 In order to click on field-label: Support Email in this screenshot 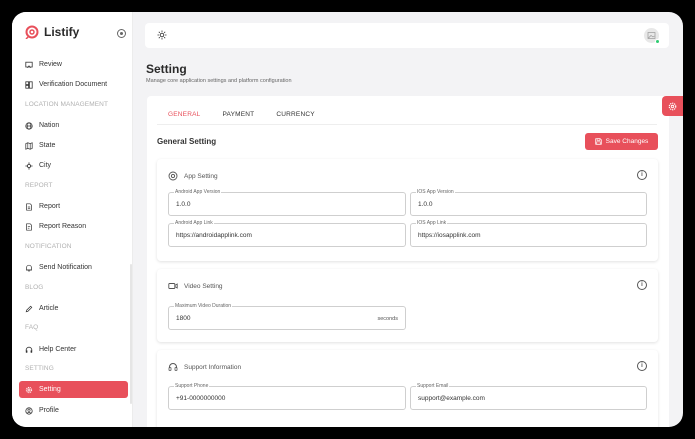, I will do `click(433, 386)`.